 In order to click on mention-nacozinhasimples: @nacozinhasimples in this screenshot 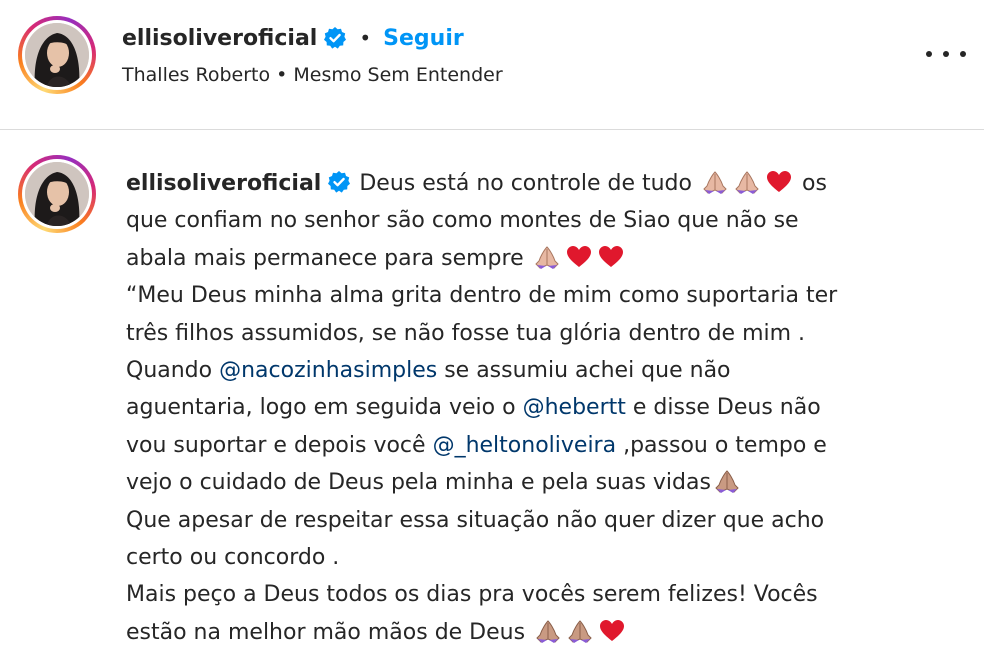, I will do `click(328, 370)`.